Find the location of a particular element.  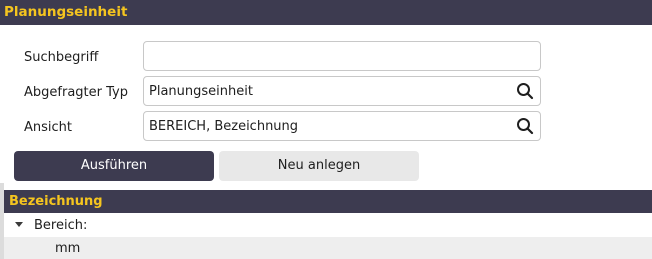

type-label: Abgefragter Typ is located at coordinates (76, 92).